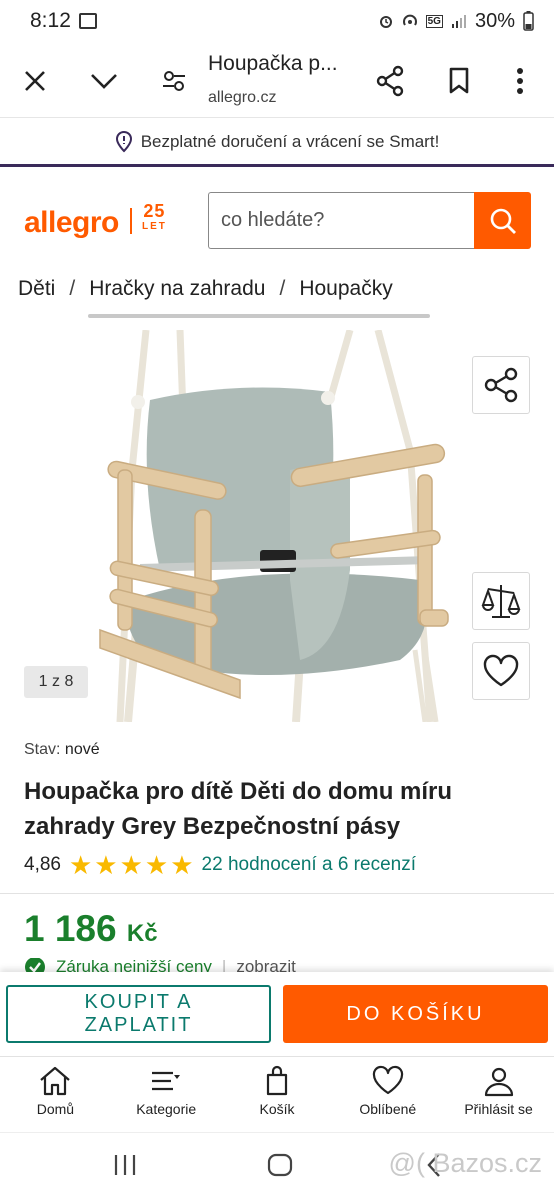  I want to click on product-price: 1 186 Kč, so click(91, 929).